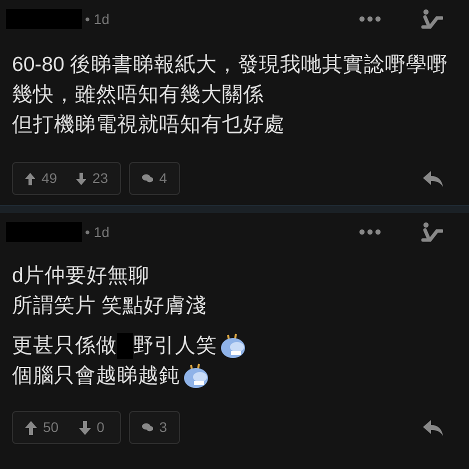 This screenshot has width=469, height=469. I want to click on body-text: 幾快，雖然唔知有幾大關係, so click(138, 95).